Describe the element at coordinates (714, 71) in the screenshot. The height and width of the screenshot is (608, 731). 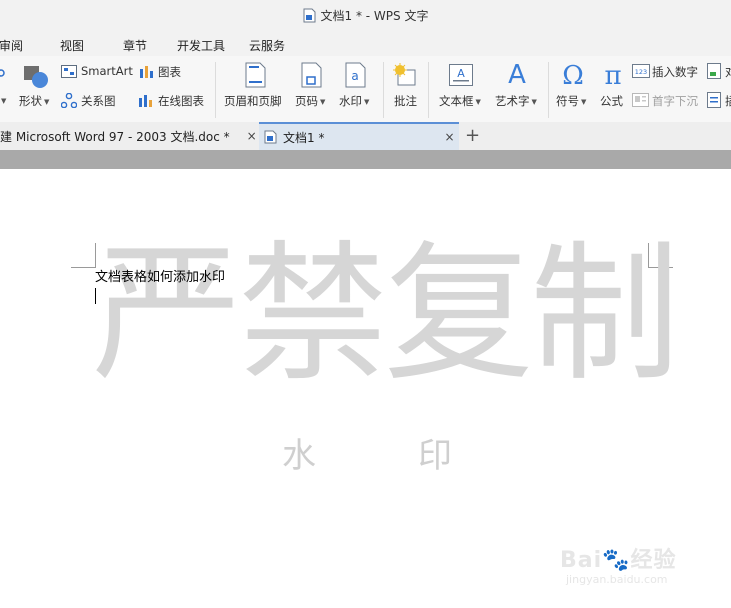
I see `clipped-object-icon` at that location.